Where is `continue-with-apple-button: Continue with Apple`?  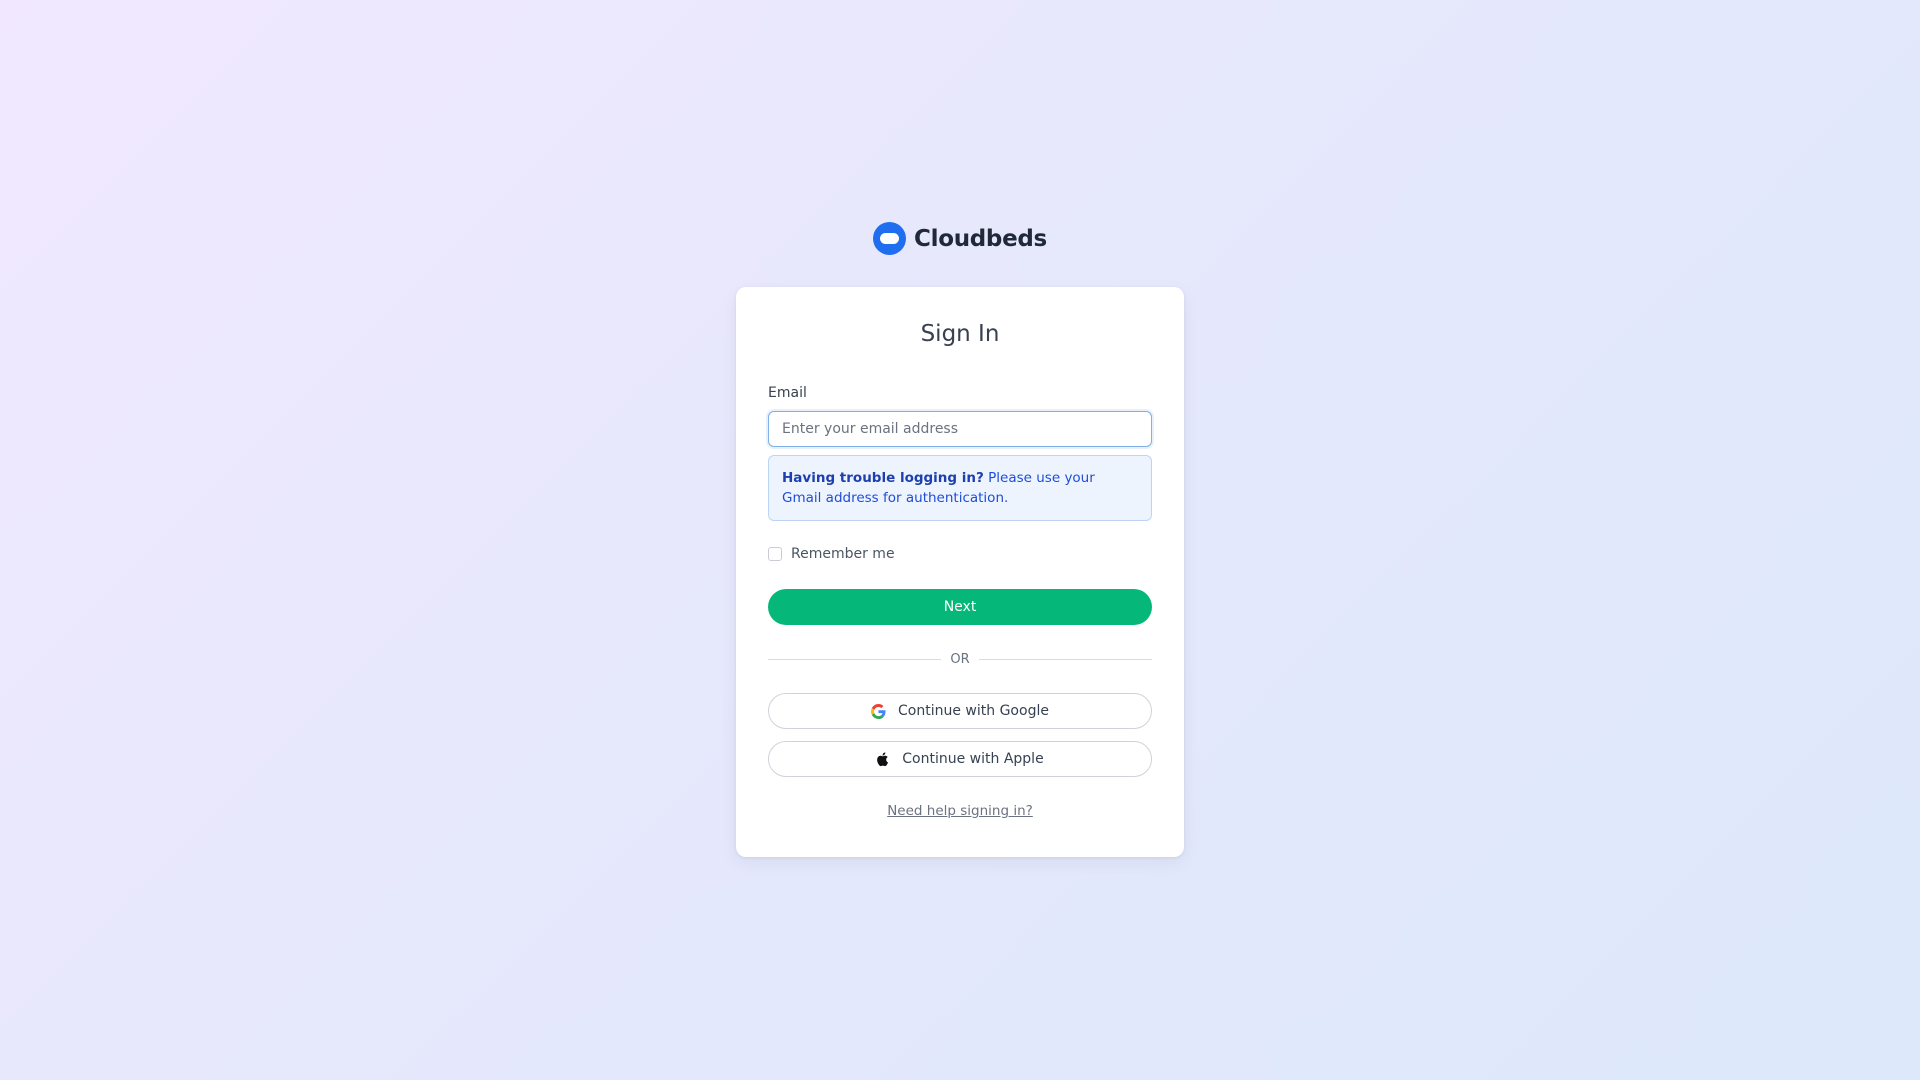 continue-with-apple-button: Continue with Apple is located at coordinates (960, 759).